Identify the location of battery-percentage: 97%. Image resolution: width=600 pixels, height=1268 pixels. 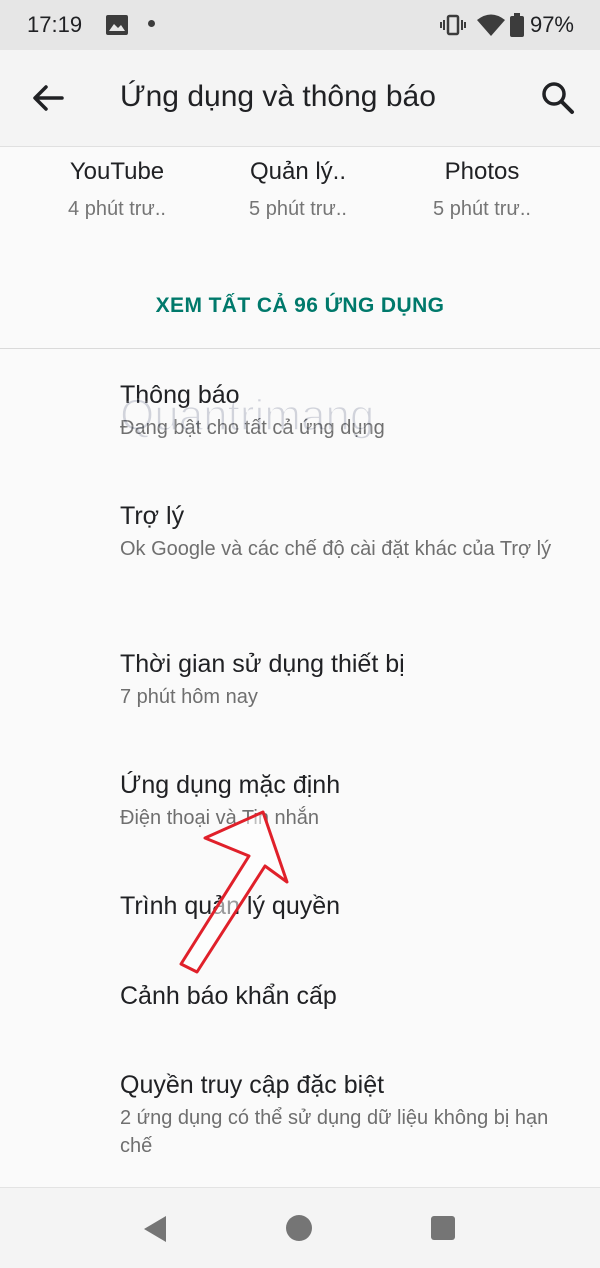
(551, 24).